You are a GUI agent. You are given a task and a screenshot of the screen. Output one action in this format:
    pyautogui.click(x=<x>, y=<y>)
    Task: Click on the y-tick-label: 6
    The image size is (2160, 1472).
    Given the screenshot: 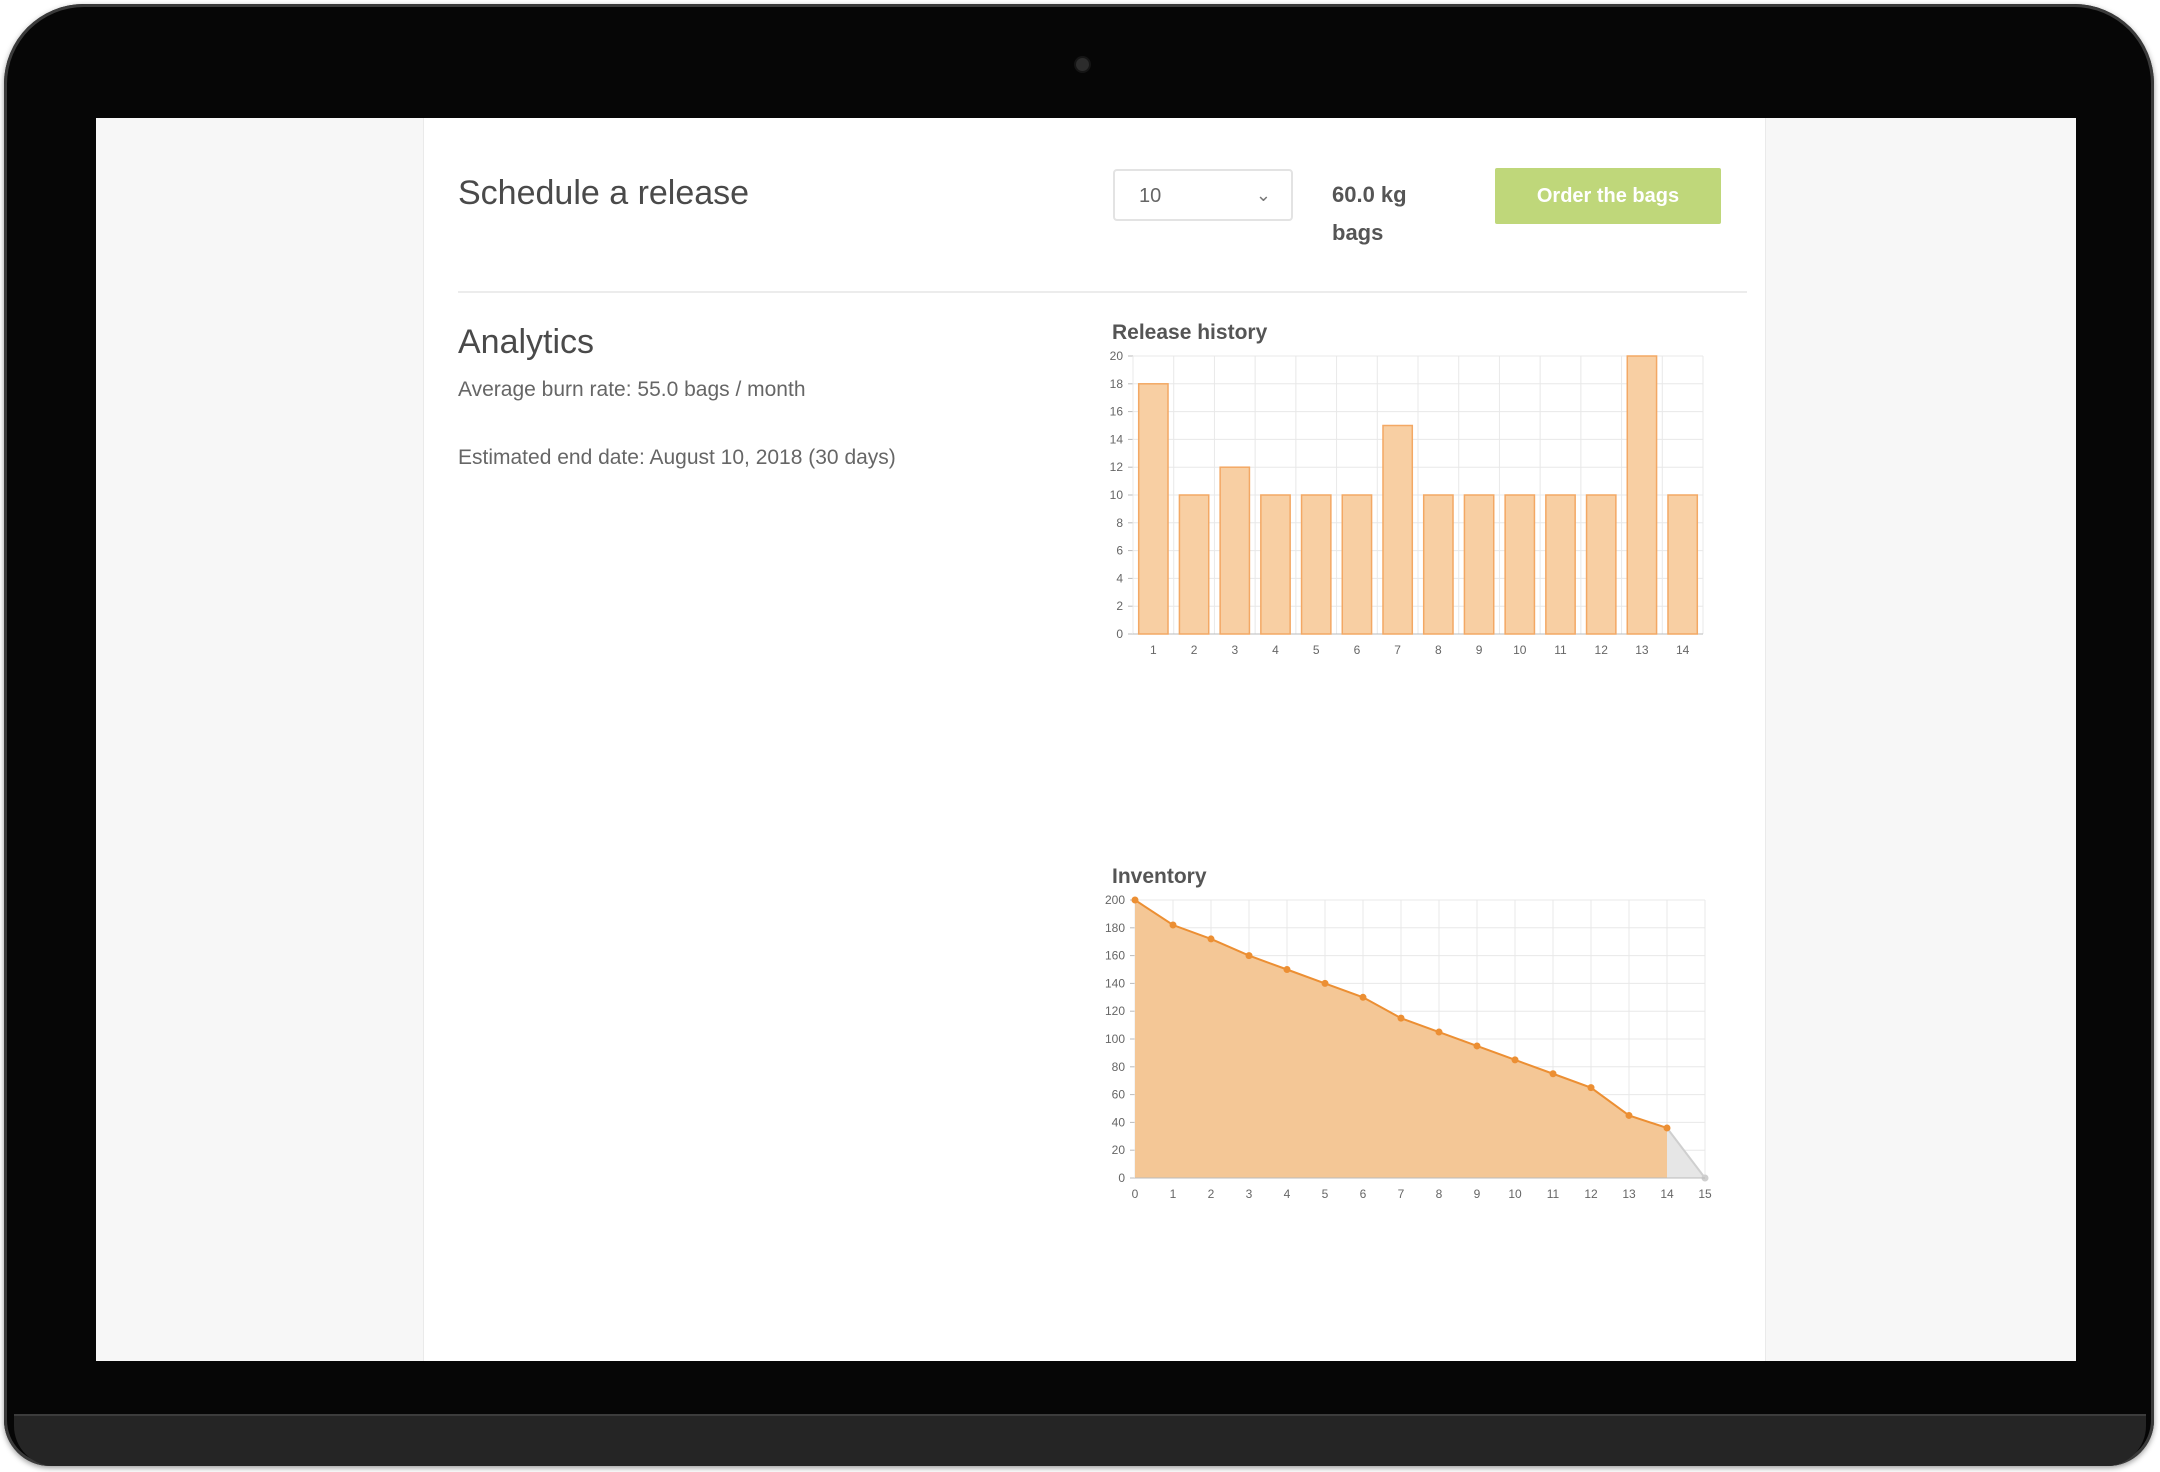 What is the action you would take?
    pyautogui.click(x=1119, y=551)
    